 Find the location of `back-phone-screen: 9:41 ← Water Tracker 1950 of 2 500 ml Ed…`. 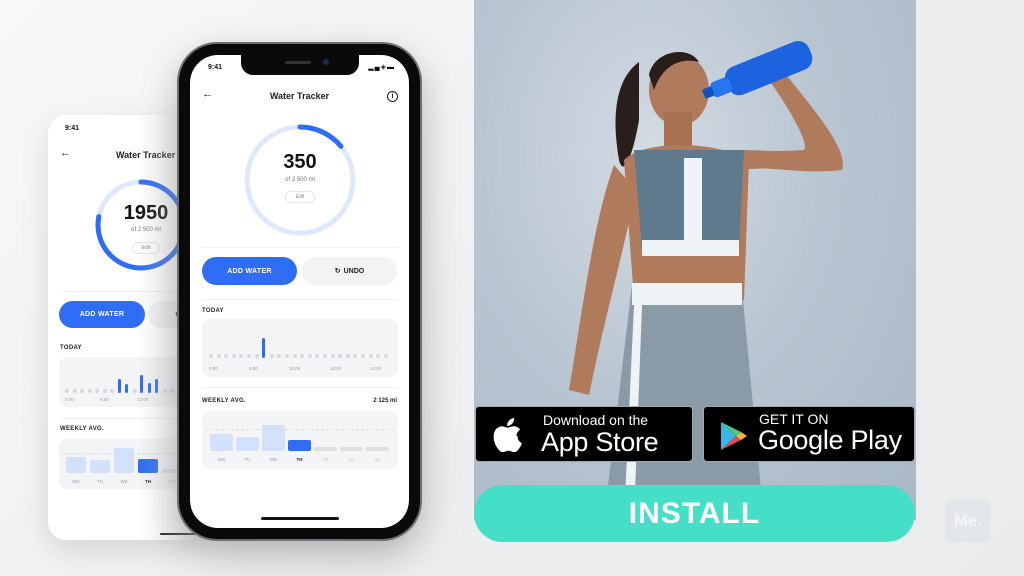

back-phone-screen: 9:41 ← Water Tracker 1950 of 2 500 ml Ed… is located at coordinates (123, 327).